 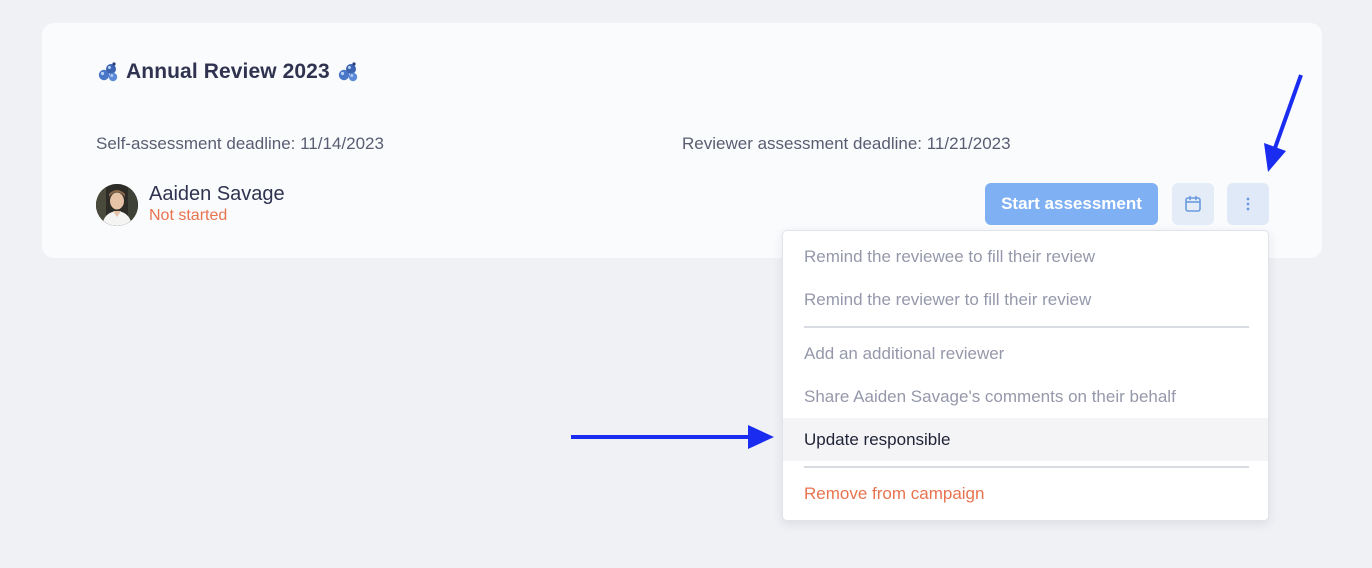 I want to click on arrow-to-more-button, so click(x=1283, y=123).